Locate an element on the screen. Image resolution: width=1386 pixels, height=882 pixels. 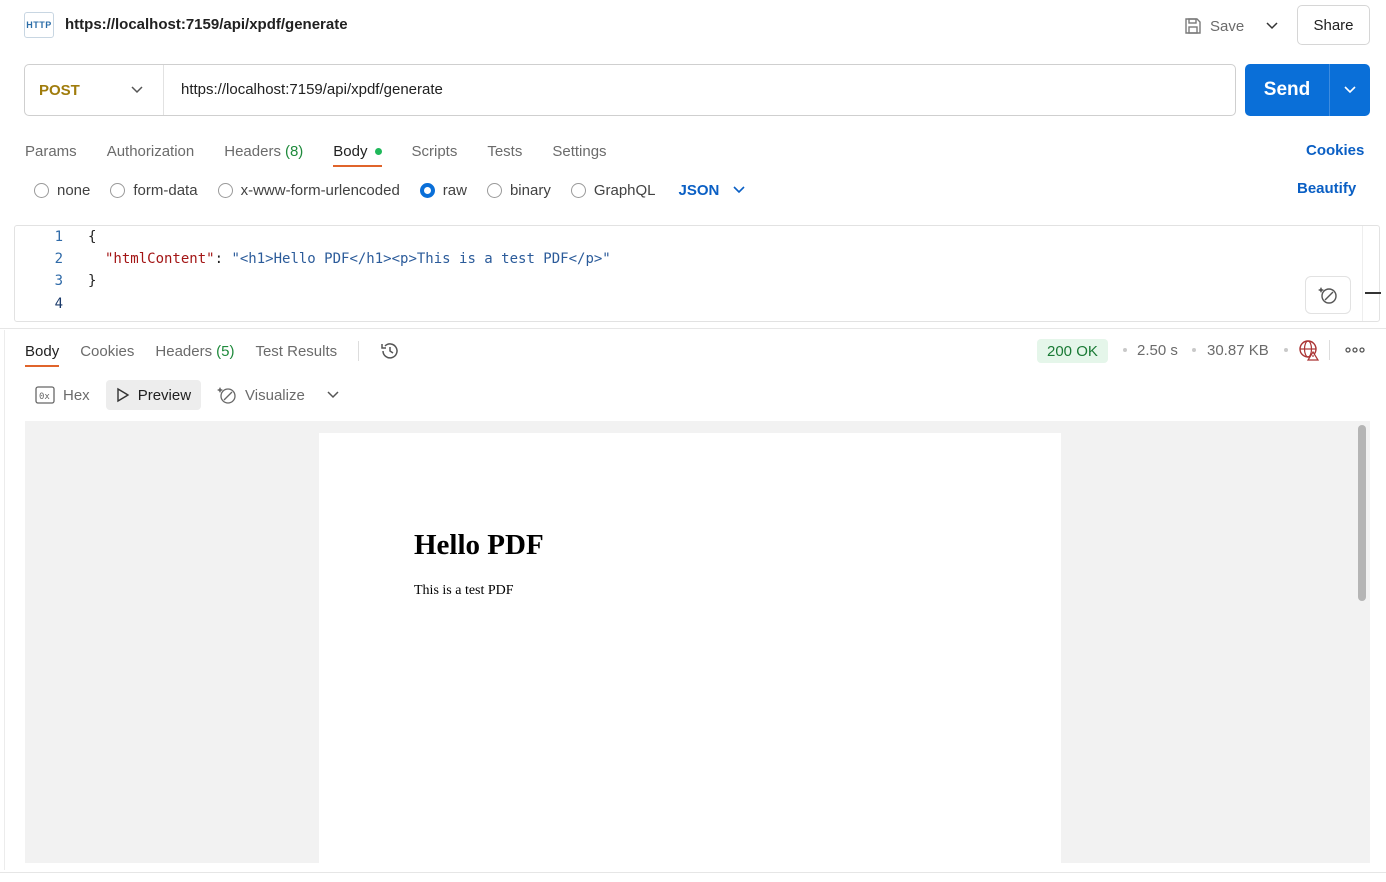
send-label: Send is located at coordinates (1287, 89).